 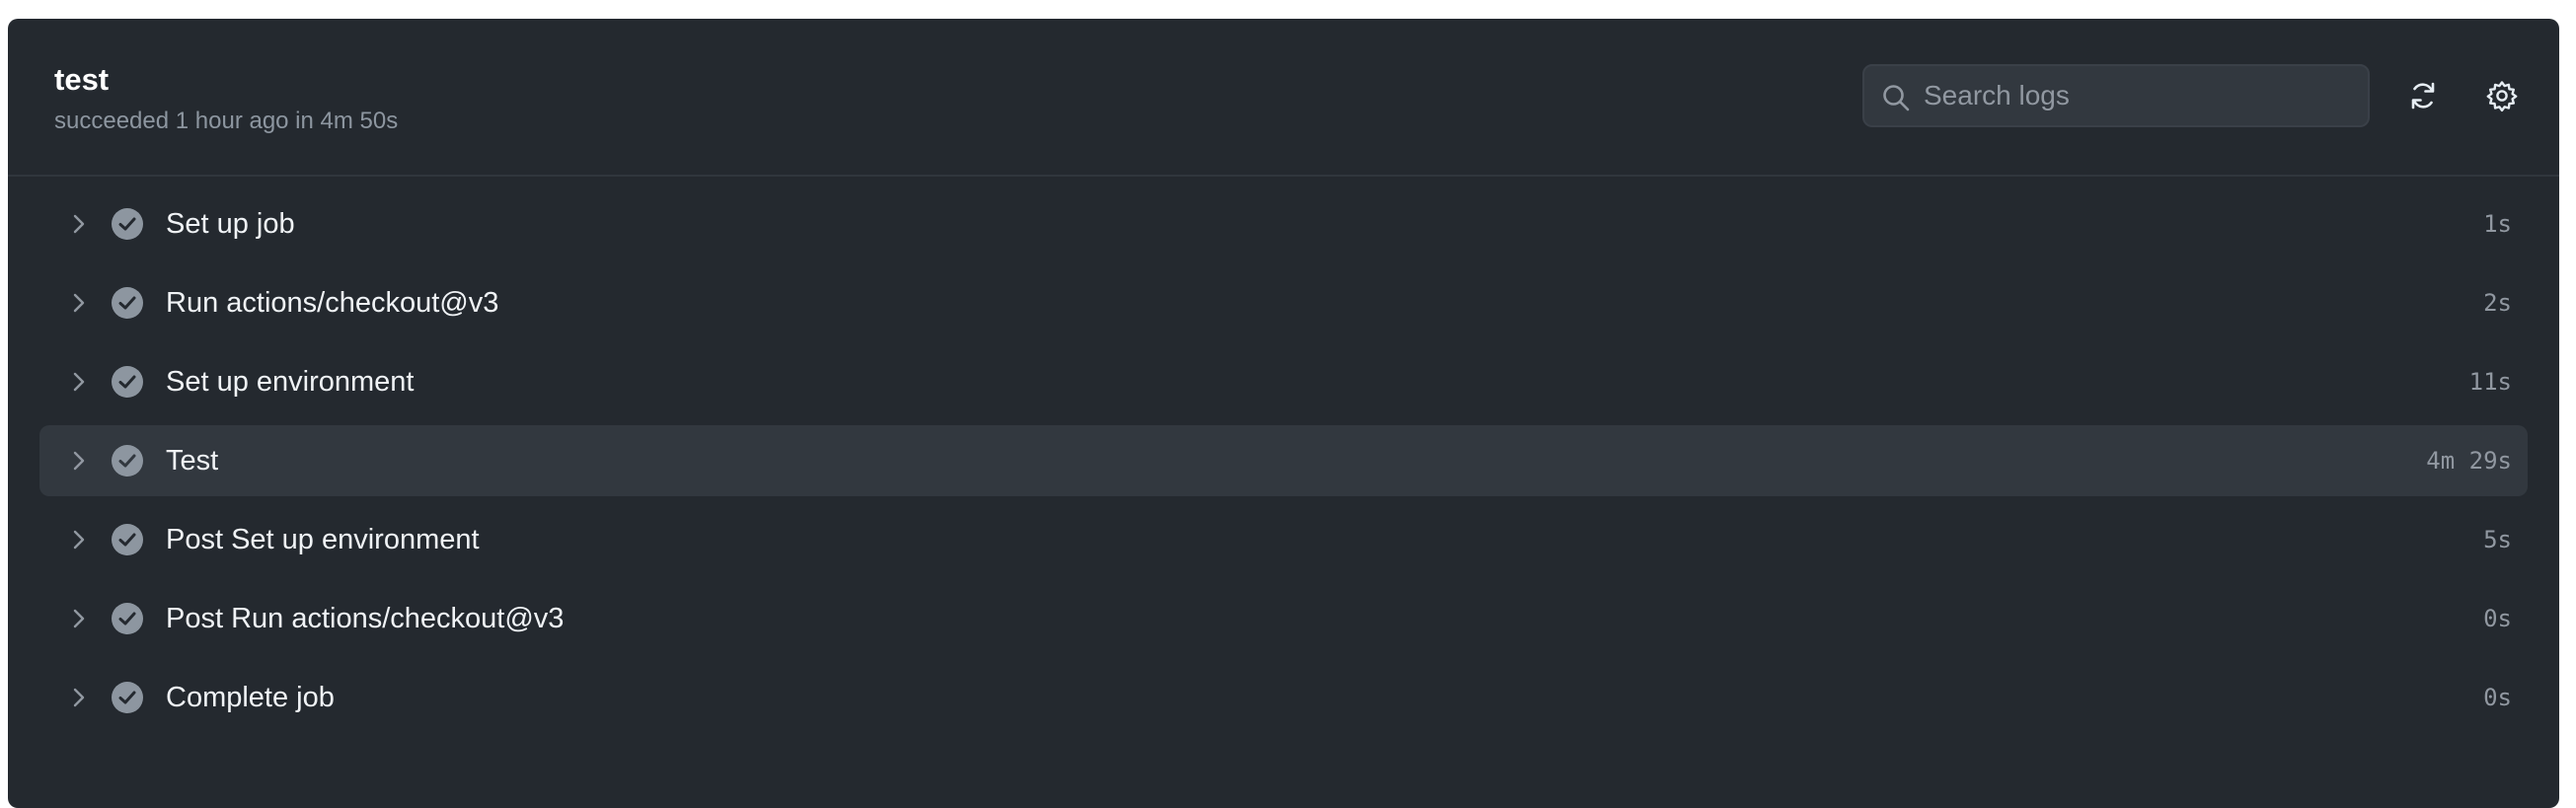 I want to click on refresh-button, so click(x=2423, y=95).